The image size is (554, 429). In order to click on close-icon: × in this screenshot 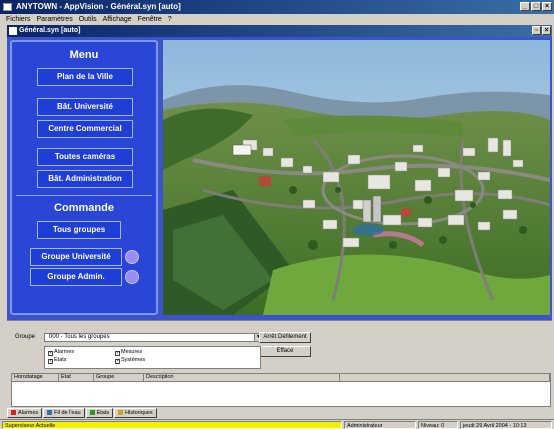, I will do `click(547, 6)`.